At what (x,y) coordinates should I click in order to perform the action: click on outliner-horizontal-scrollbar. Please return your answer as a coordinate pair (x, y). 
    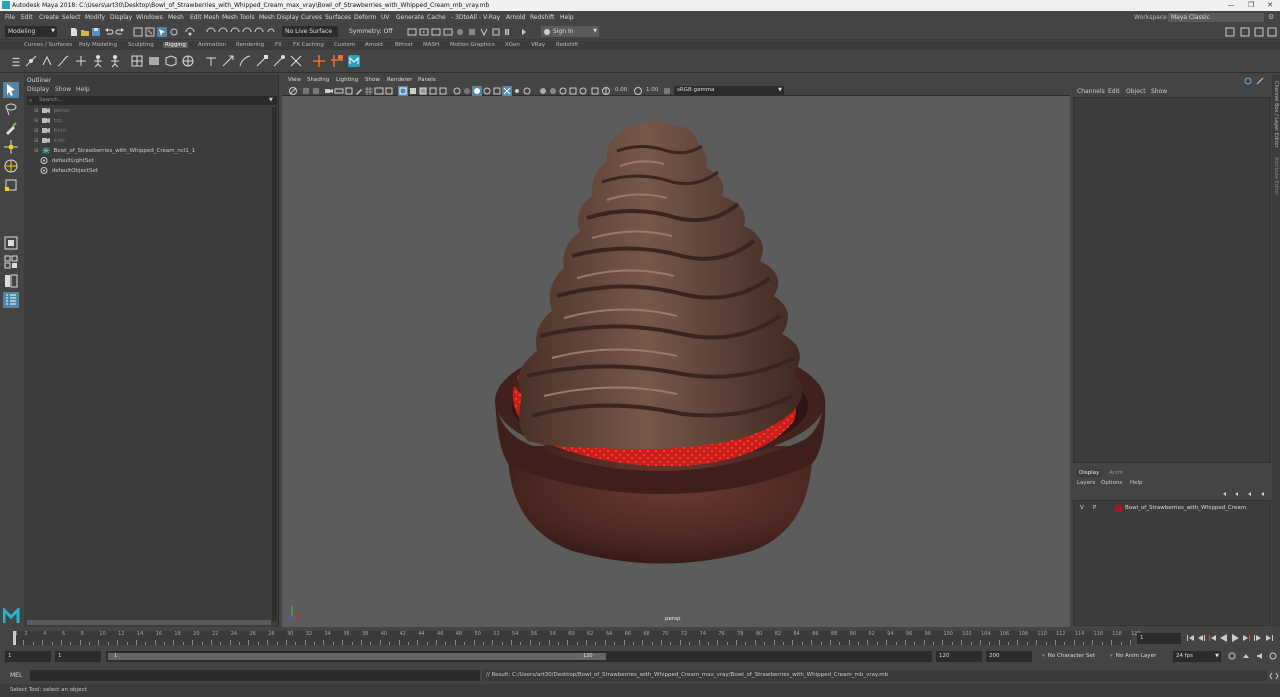
    Looking at the image, I should click on (149, 622).